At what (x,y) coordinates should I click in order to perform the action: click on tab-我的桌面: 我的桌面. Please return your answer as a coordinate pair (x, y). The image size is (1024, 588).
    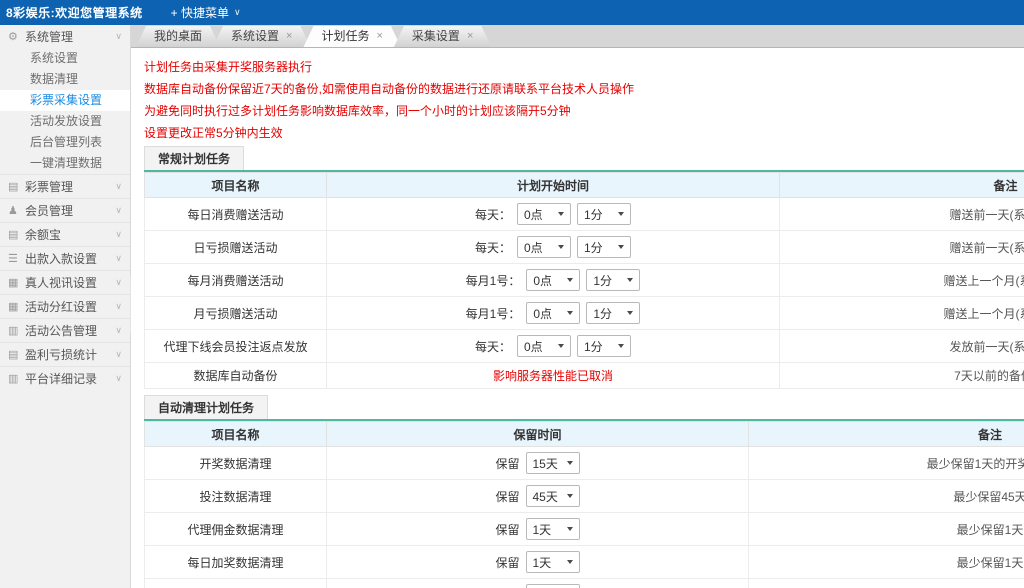
    Looking at the image, I should click on (178, 36).